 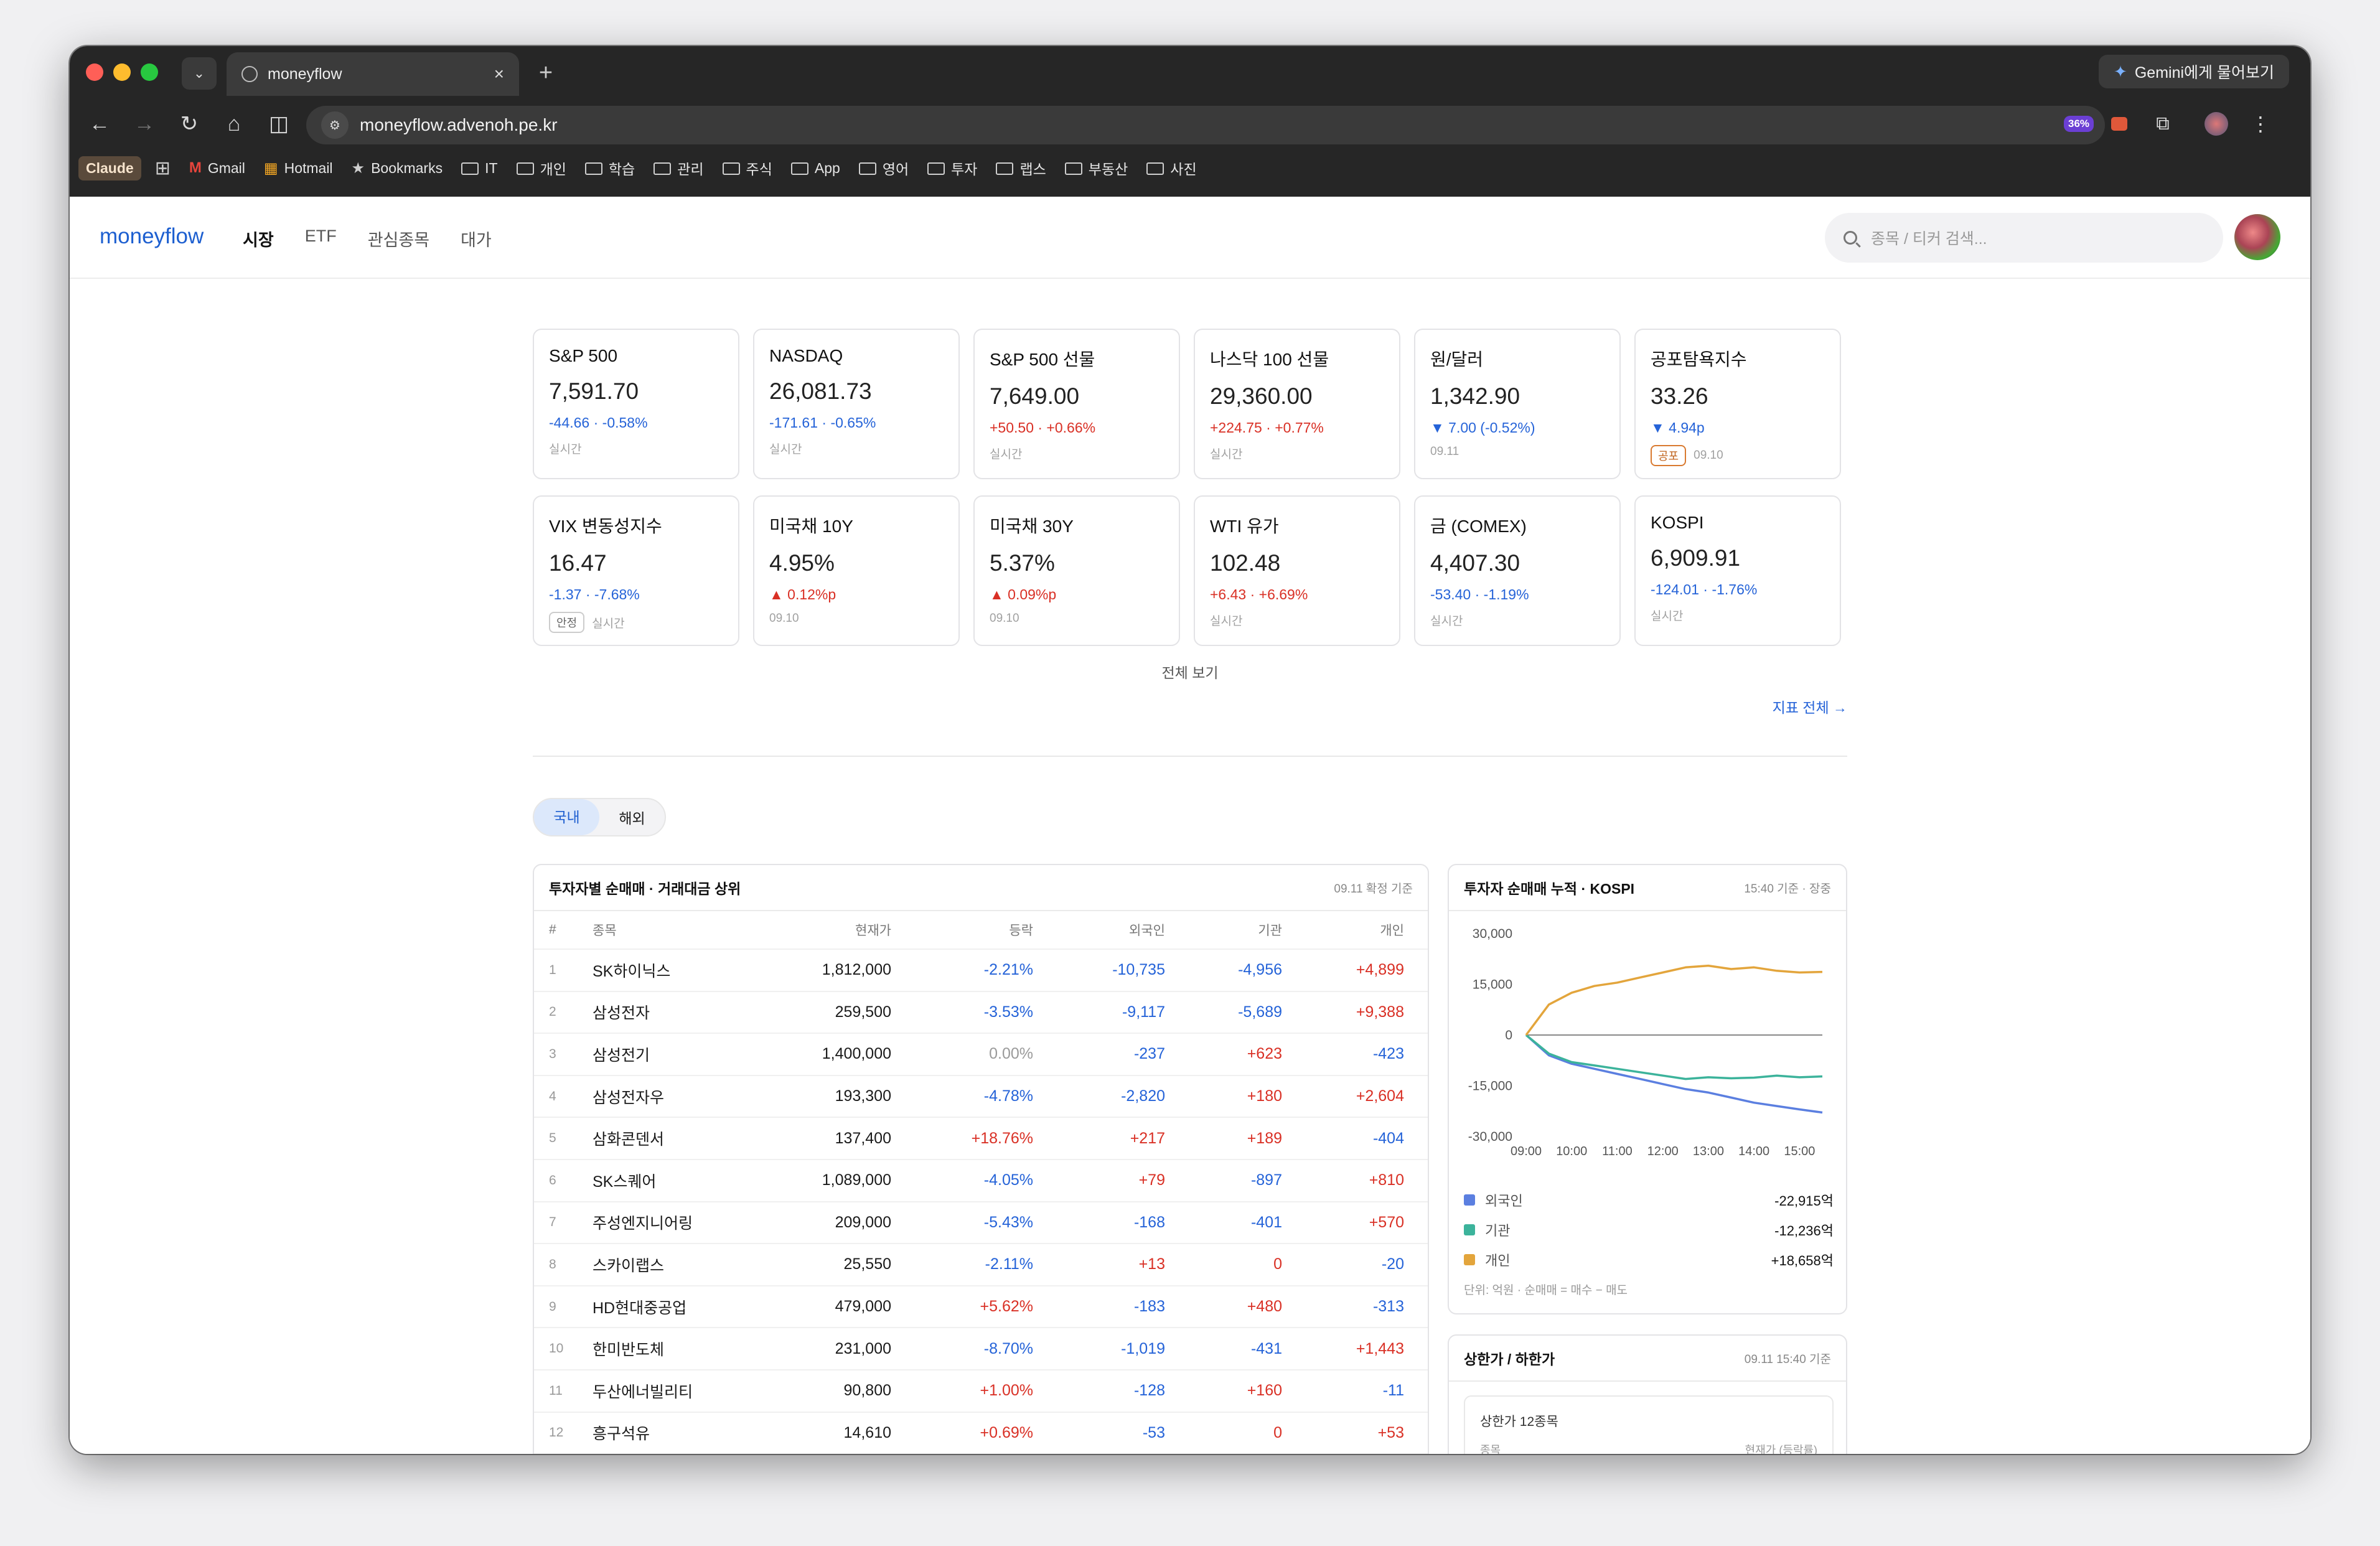 I want to click on index-card: 미국채 30Y 5.37% ▲ 0.09%p 09.10, so click(x=1076, y=570).